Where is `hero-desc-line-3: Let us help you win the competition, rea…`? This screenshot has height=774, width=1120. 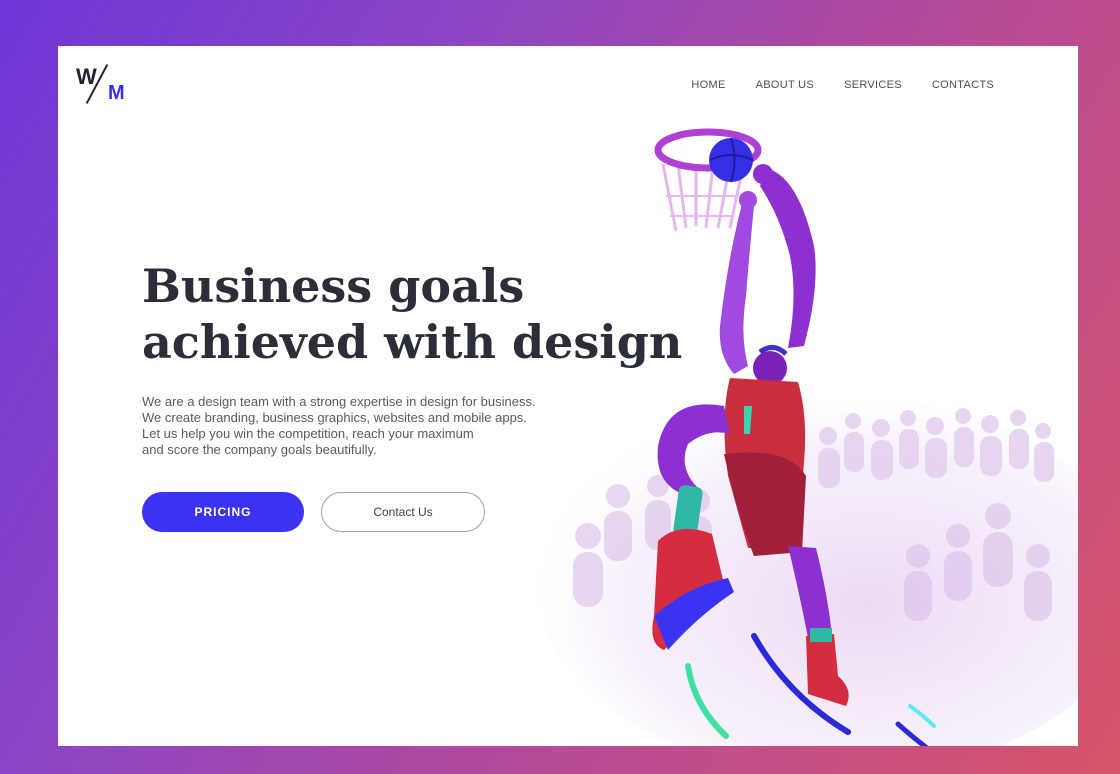 hero-desc-line-3: Let us help you win the competition, rea… is located at coordinates (308, 433).